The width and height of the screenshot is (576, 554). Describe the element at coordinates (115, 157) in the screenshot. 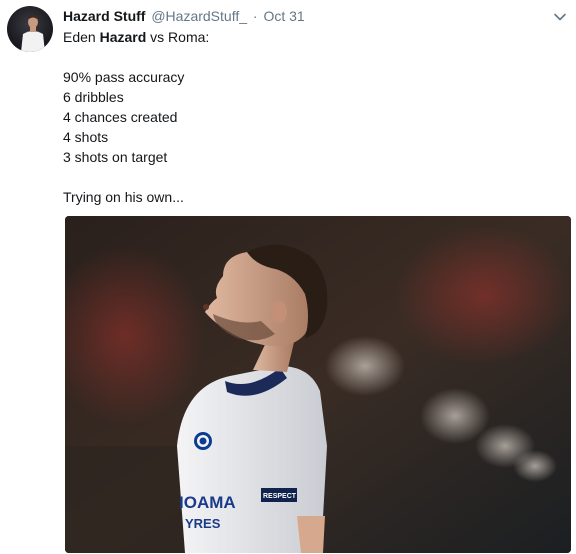

I see `stat-shots-on-target: 3 shots on target` at that location.